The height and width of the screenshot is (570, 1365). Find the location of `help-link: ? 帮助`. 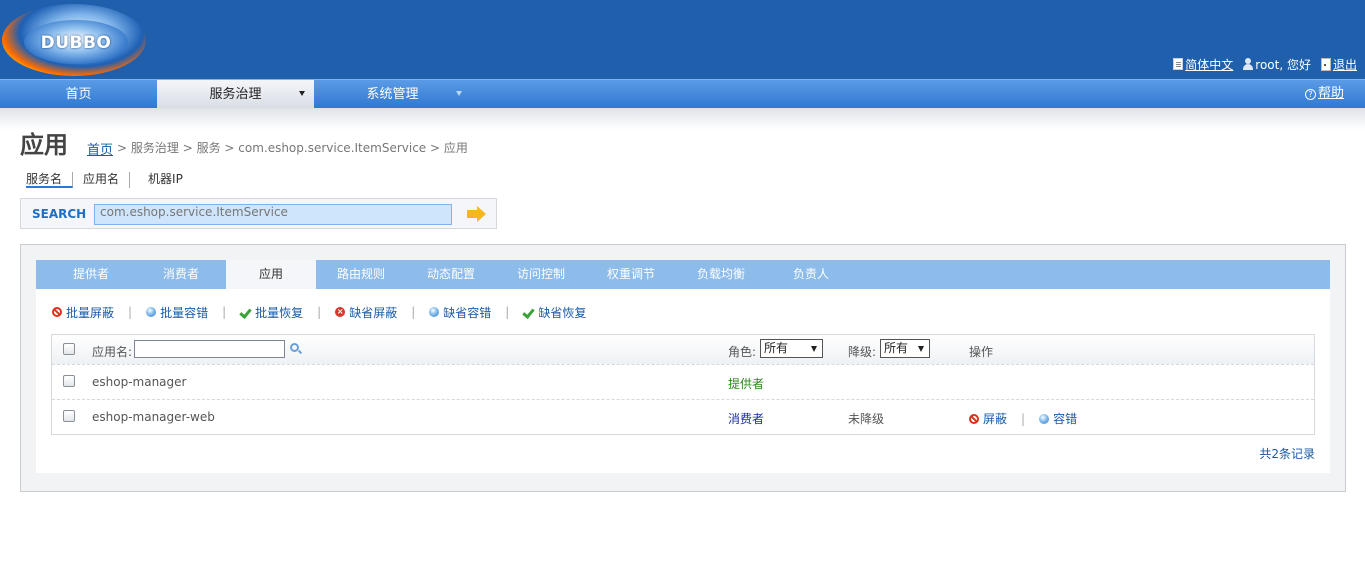

help-link: ? 帮助 is located at coordinates (1324, 94).